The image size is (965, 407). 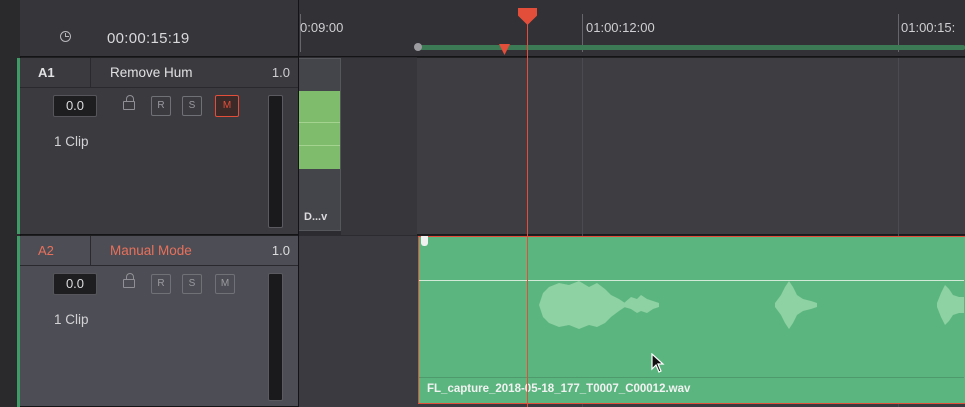 I want to click on track-name: Manual Mode, so click(x=151, y=250).